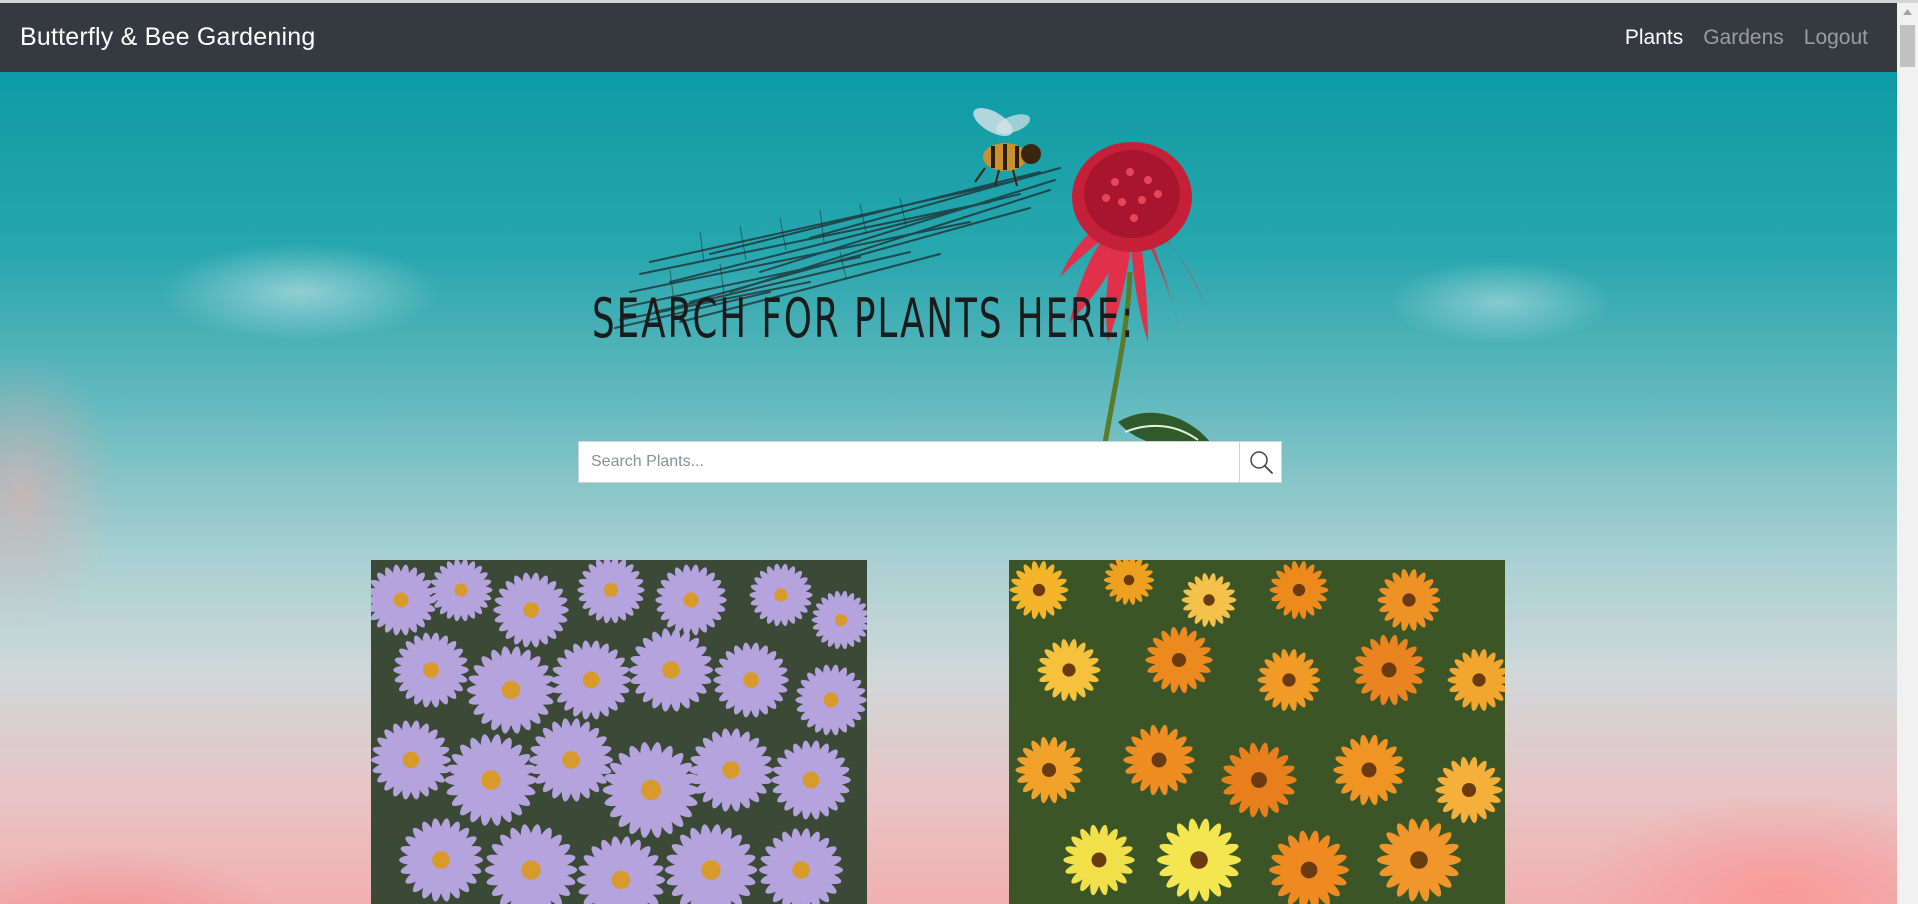  Describe the element at coordinates (864, 318) in the screenshot. I see `hero-headline: Search for plants here:` at that location.